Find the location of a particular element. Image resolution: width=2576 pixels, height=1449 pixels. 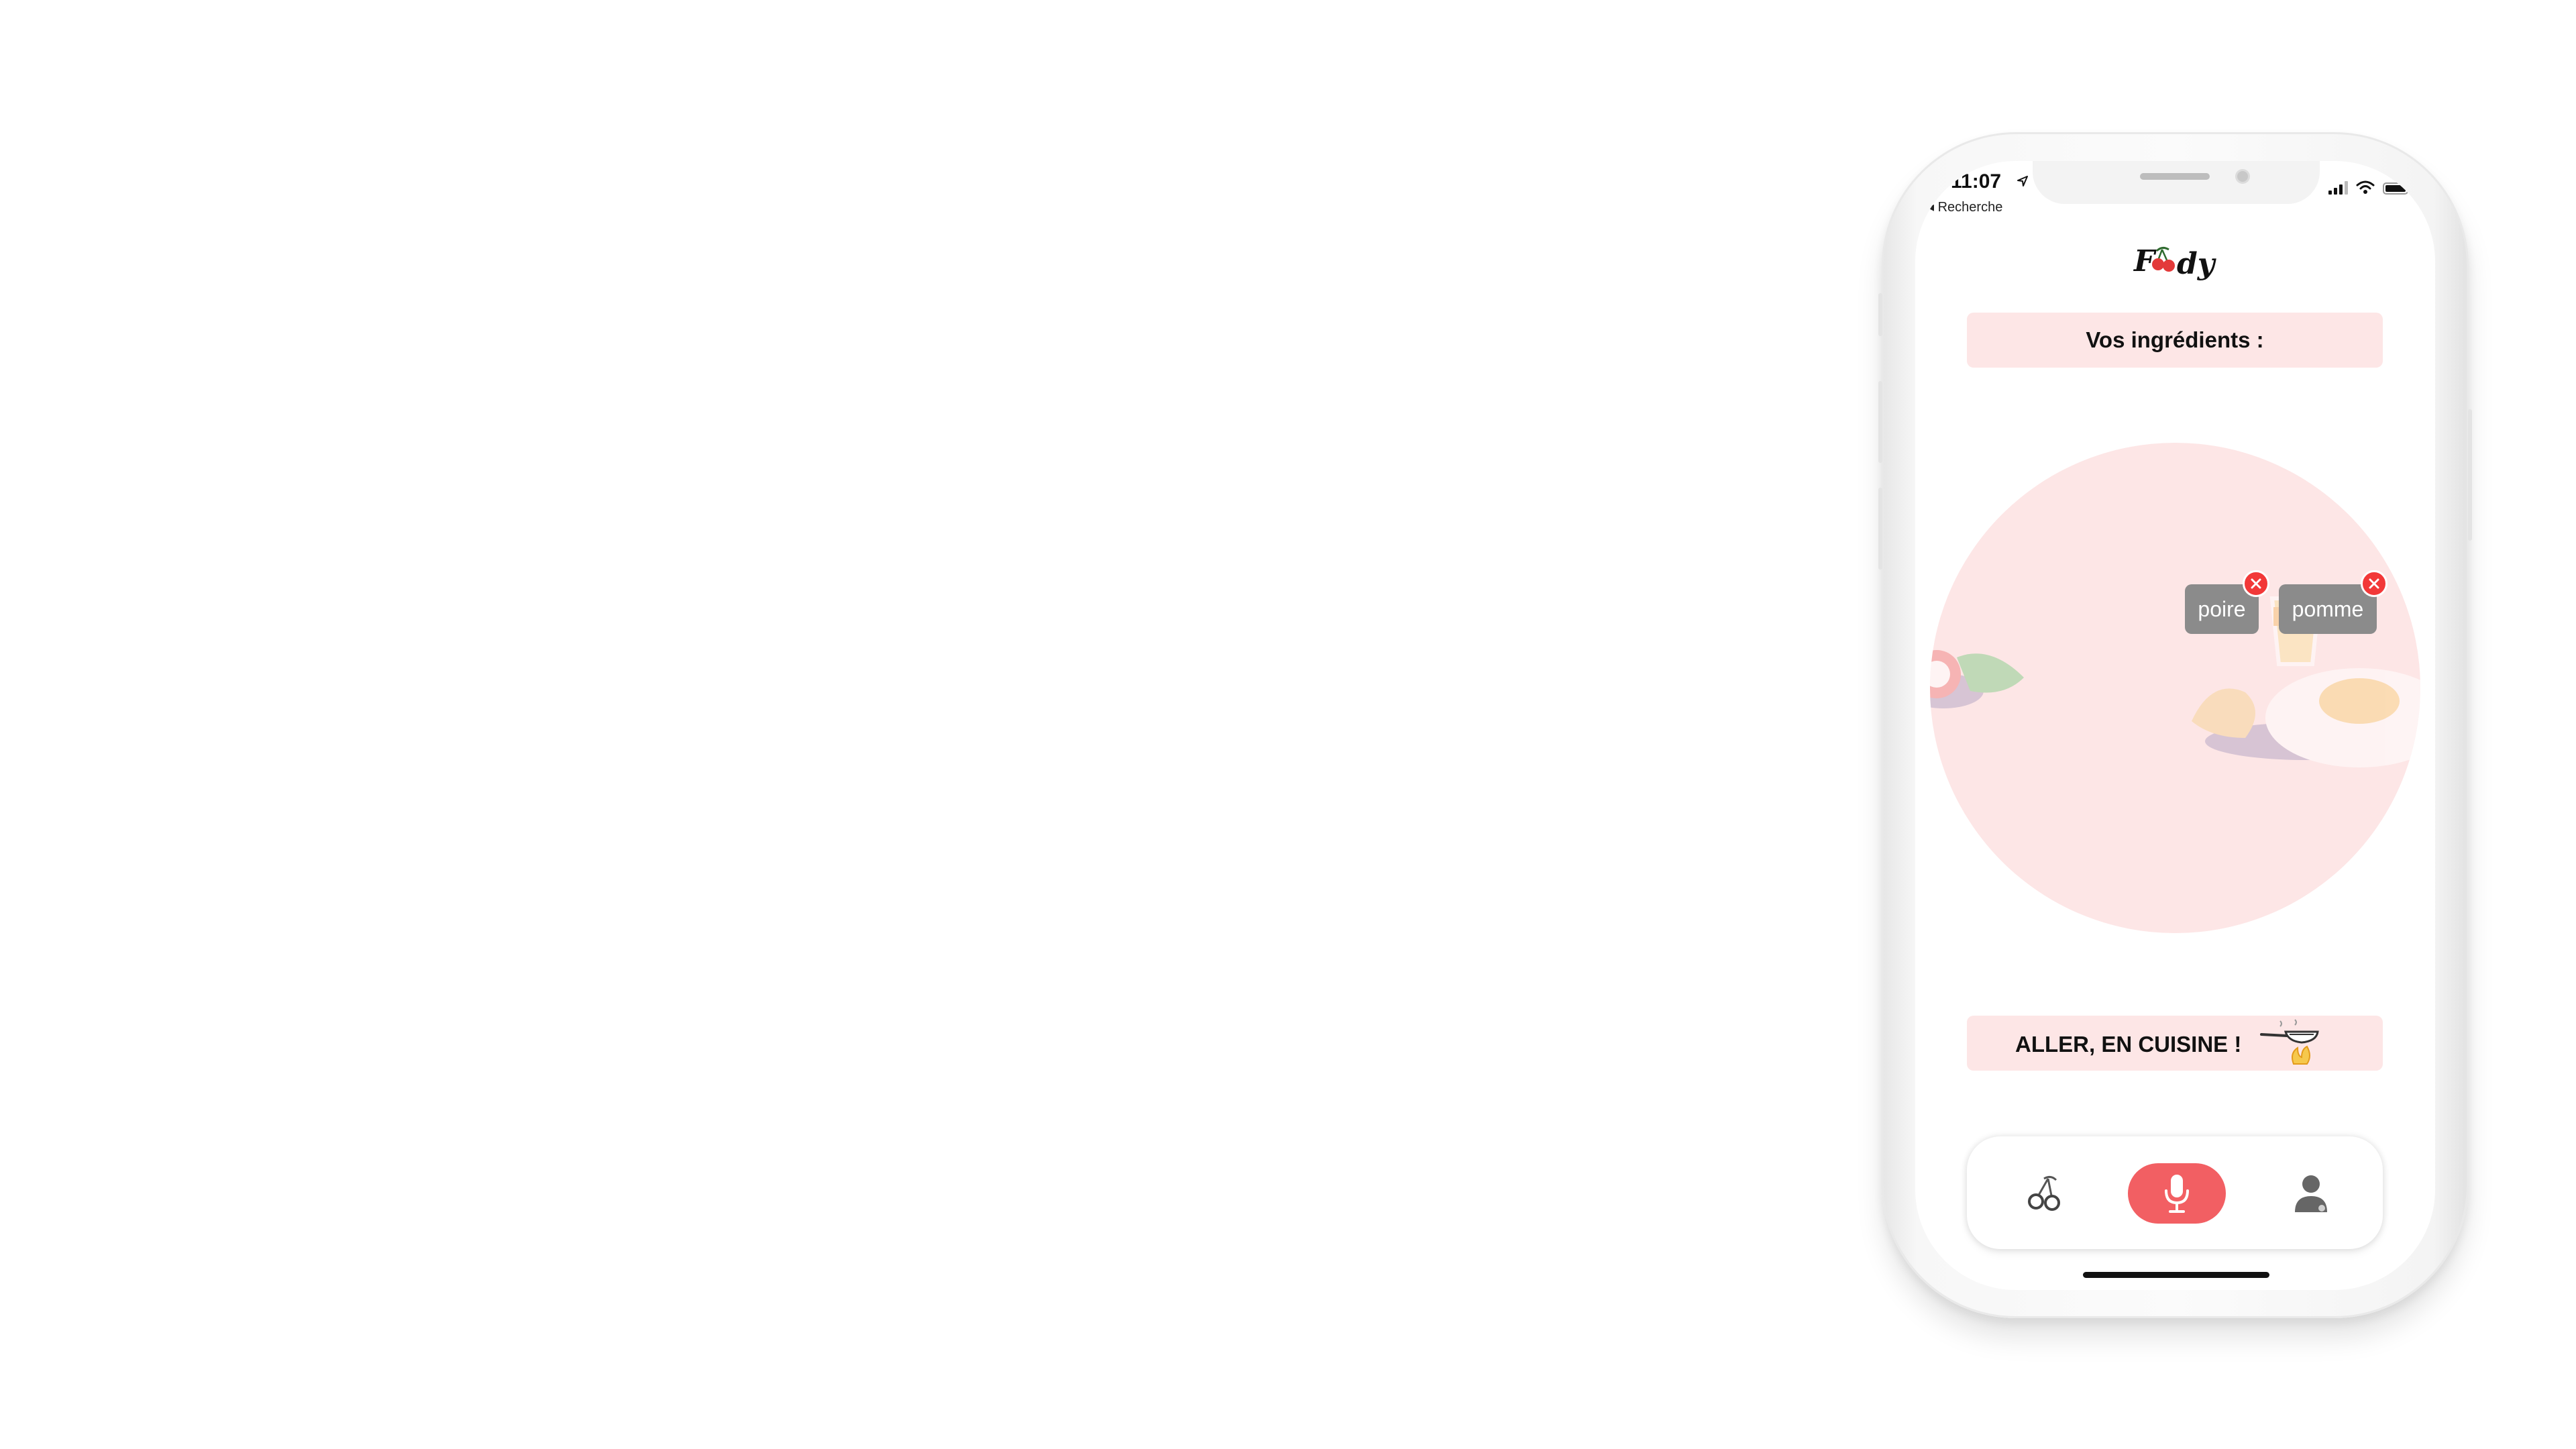

cherry-icon: F dy is located at coordinates (2175, 262).